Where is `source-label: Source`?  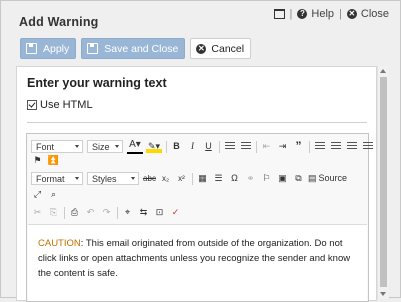
source-label: Source is located at coordinates (333, 178).